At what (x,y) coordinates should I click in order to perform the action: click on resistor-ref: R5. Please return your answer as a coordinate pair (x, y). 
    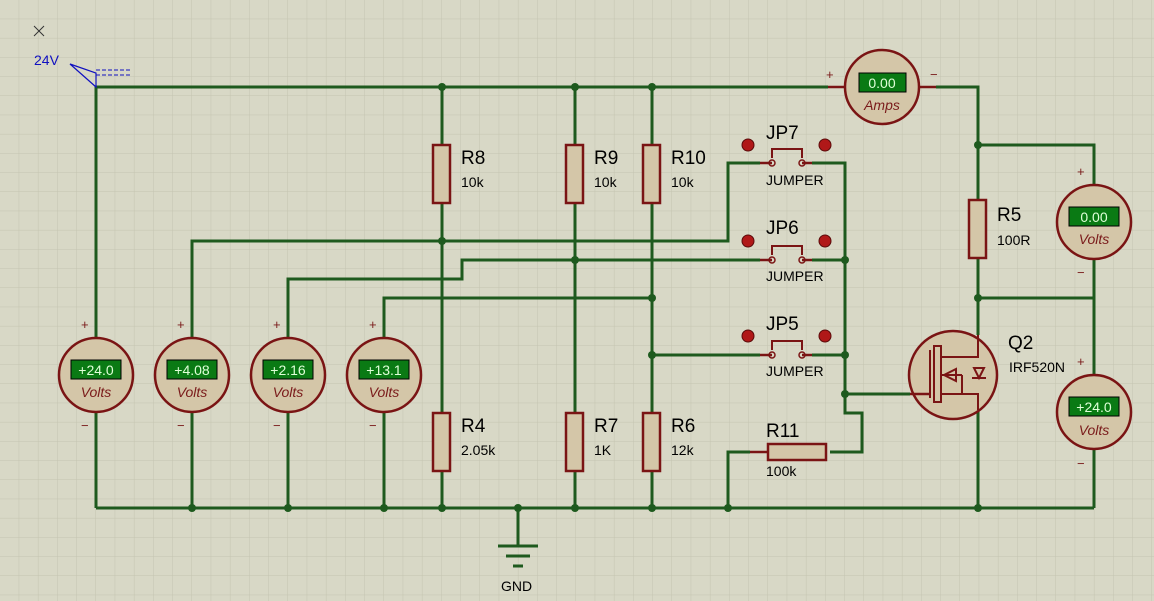
    Looking at the image, I should click on (1009, 215).